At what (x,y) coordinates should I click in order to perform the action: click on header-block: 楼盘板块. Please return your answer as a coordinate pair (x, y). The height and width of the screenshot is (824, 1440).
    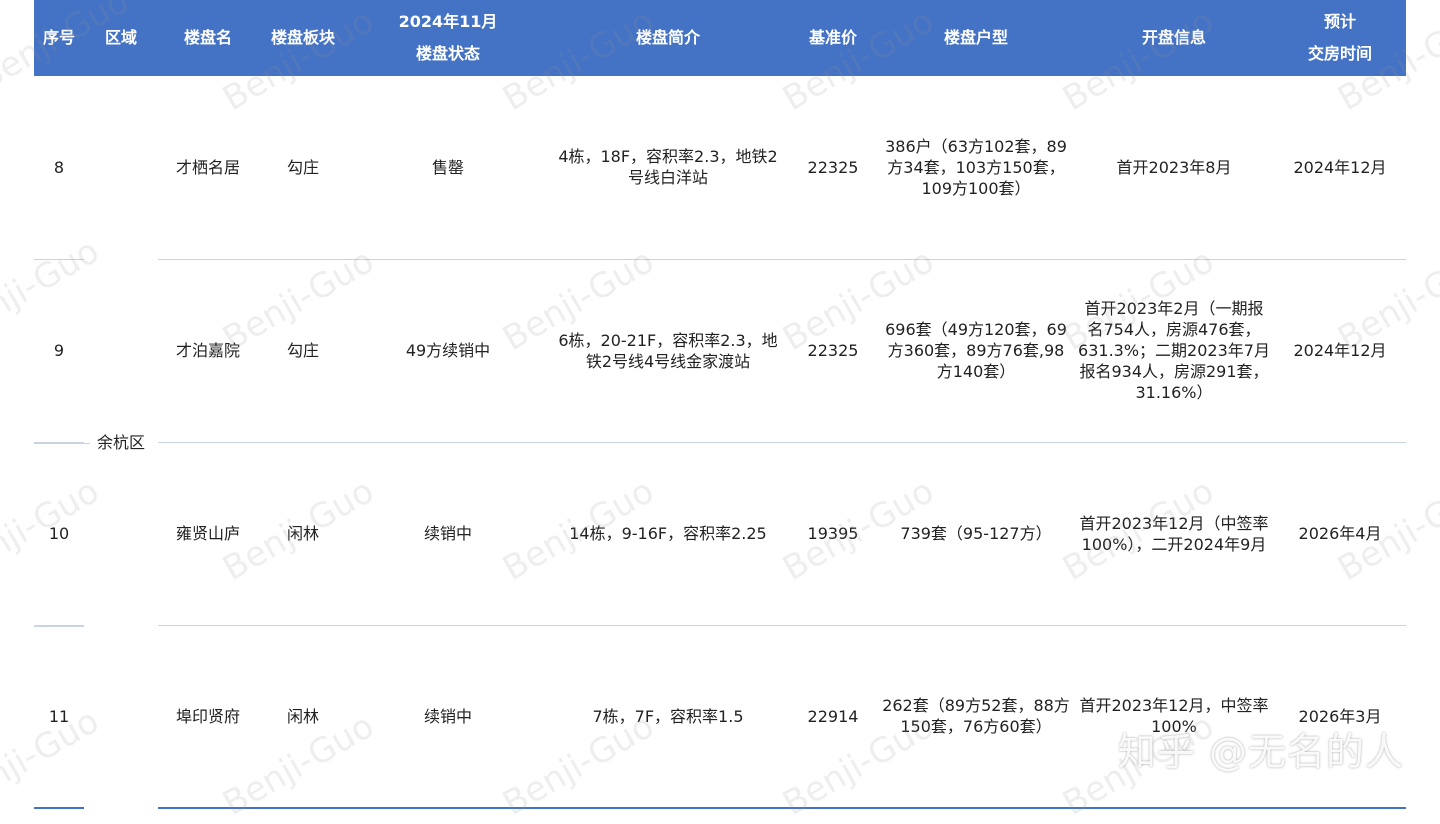
    Looking at the image, I should click on (303, 38).